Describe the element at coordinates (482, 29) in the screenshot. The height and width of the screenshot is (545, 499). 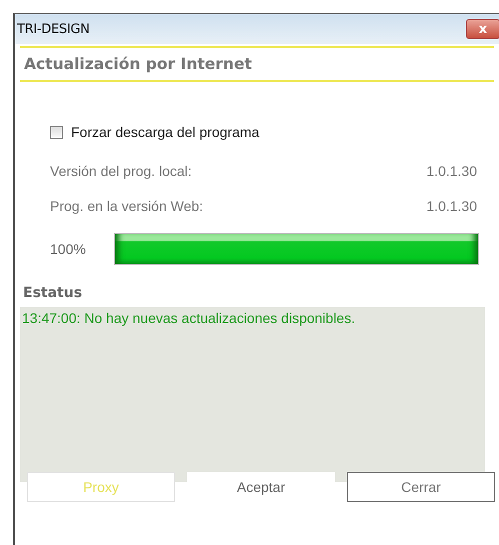
I see `close-button: x` at that location.